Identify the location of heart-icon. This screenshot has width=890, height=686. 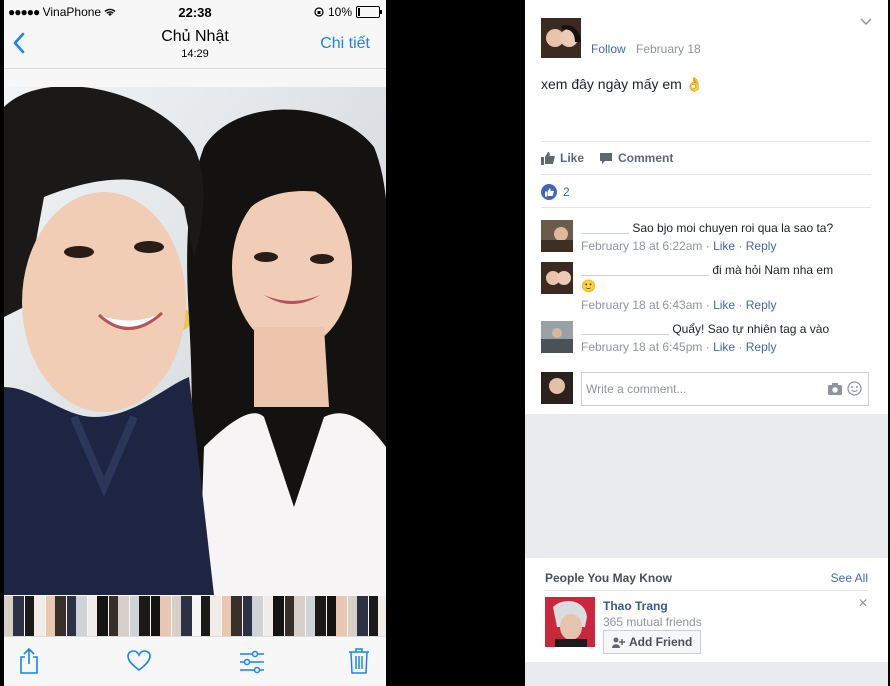
(139, 661).